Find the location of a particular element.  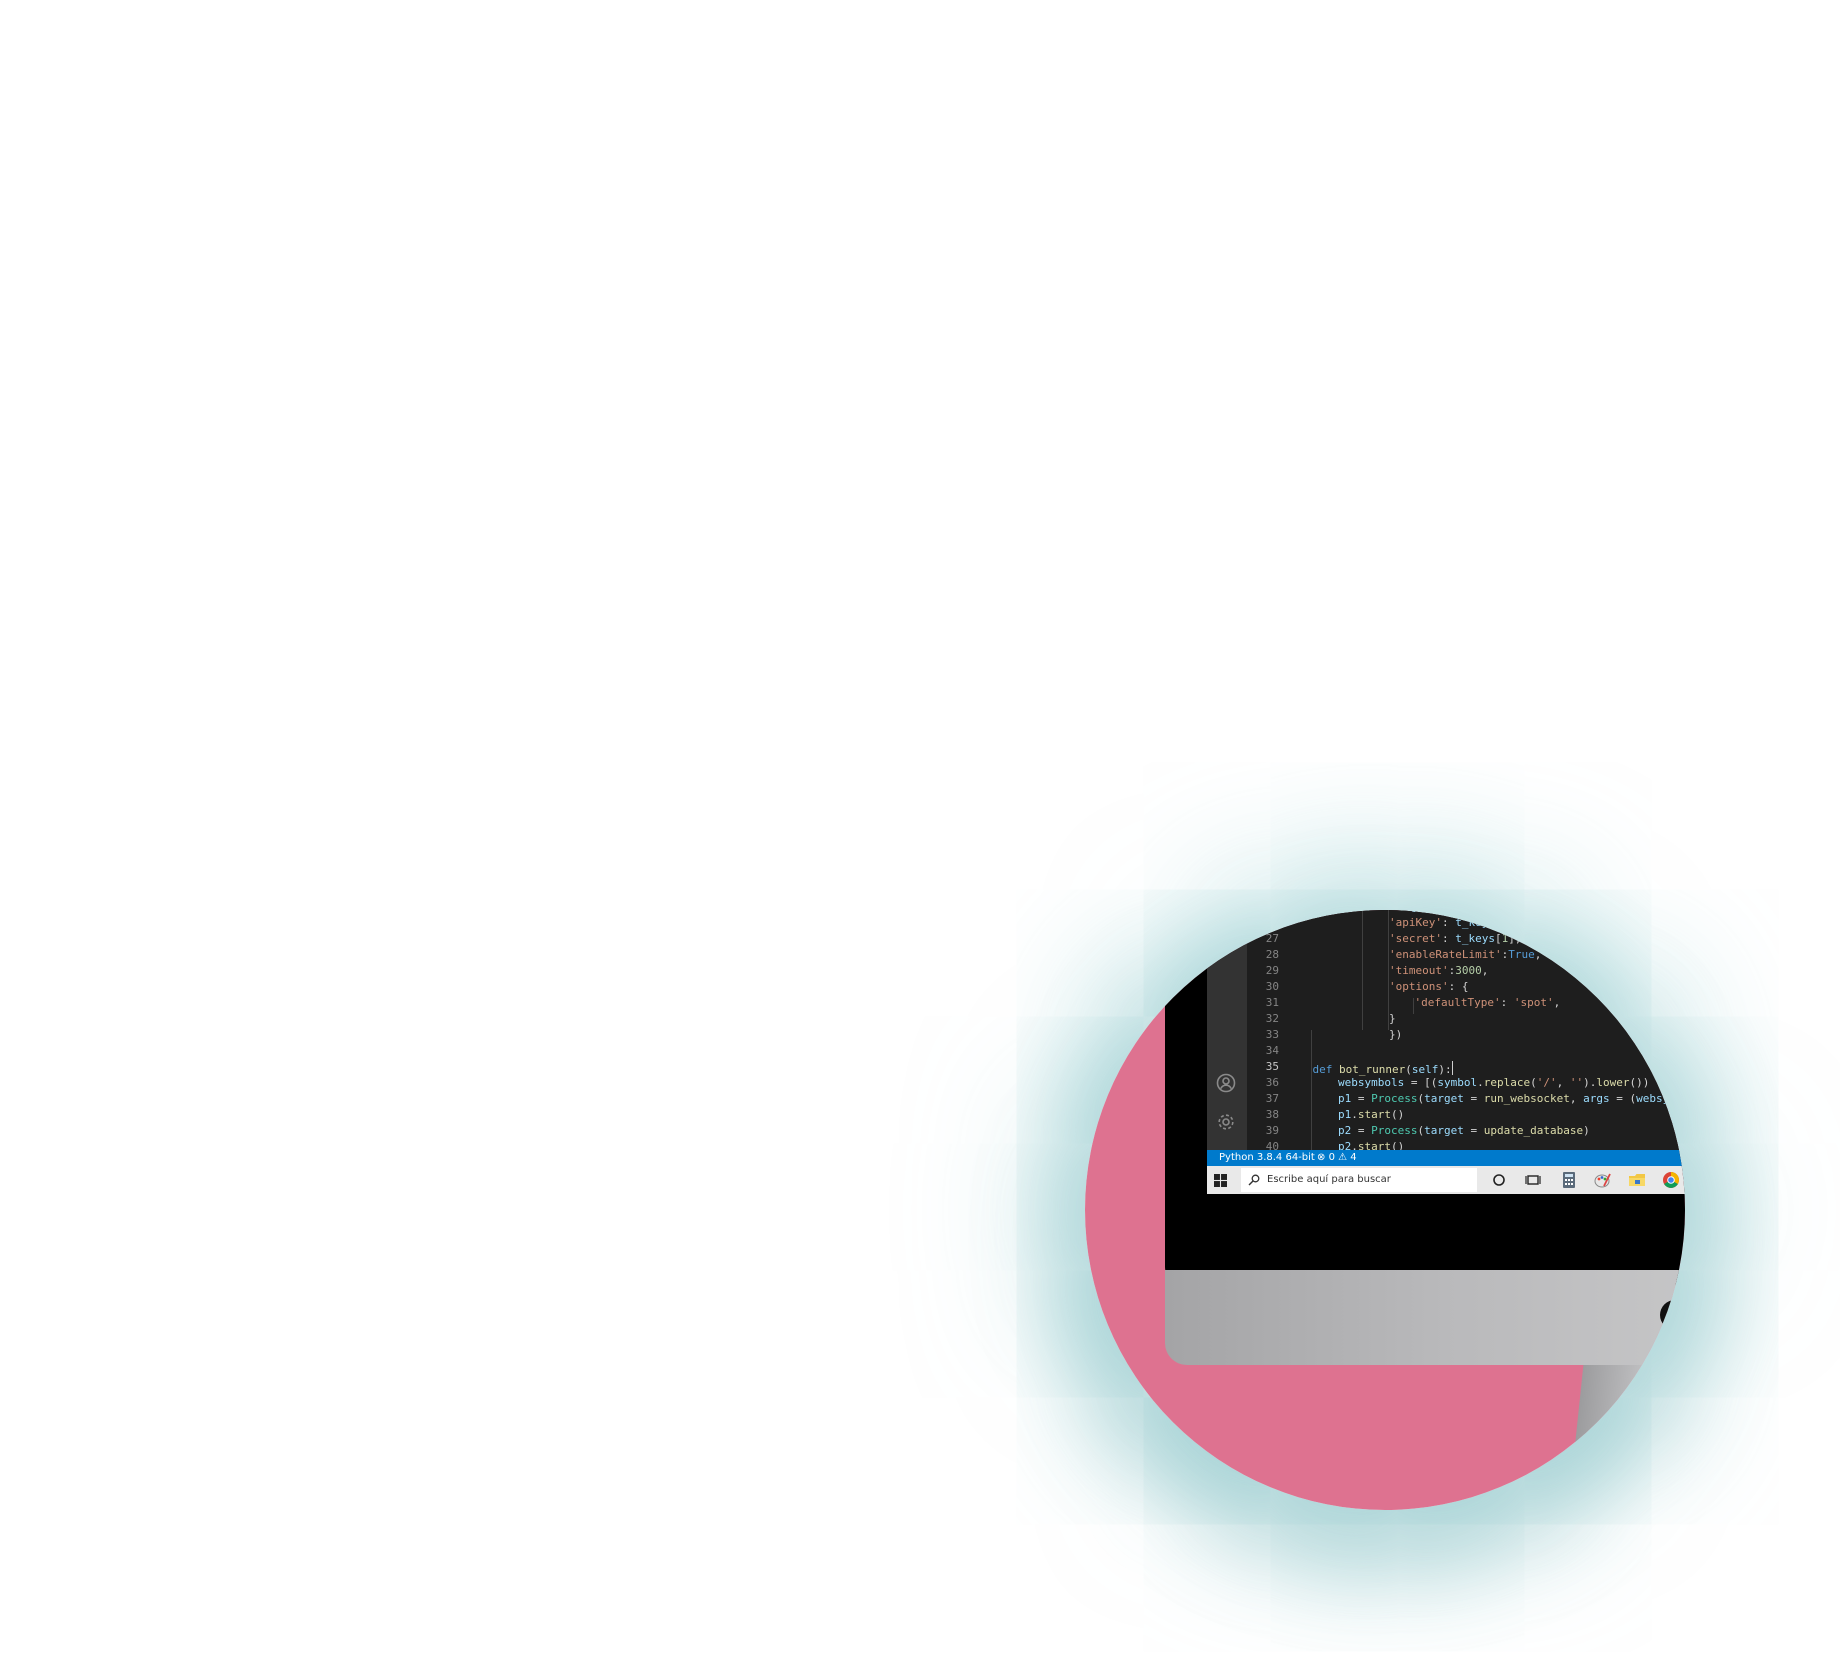

code-line: } is located at coordinates (1392, 1019).